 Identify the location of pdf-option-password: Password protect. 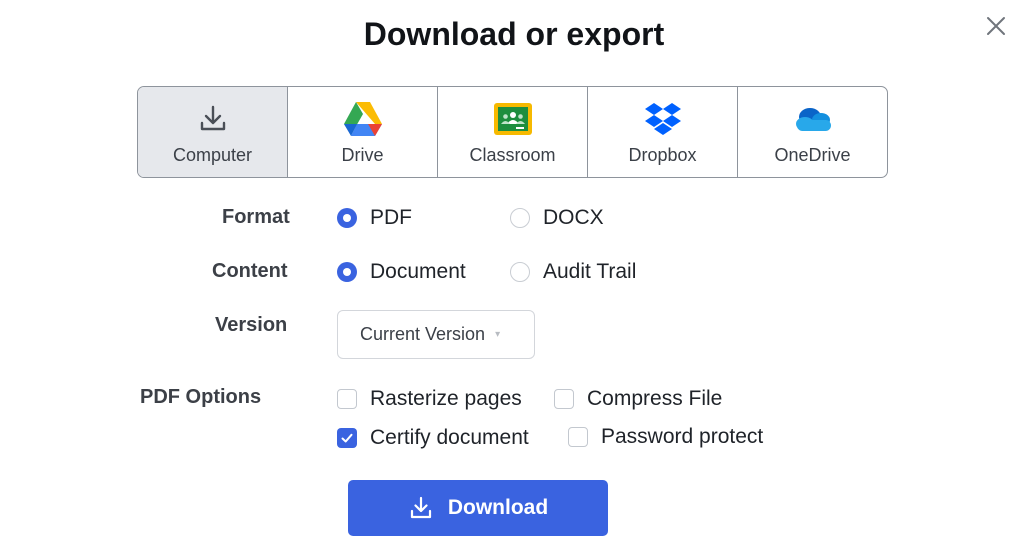
(665, 437).